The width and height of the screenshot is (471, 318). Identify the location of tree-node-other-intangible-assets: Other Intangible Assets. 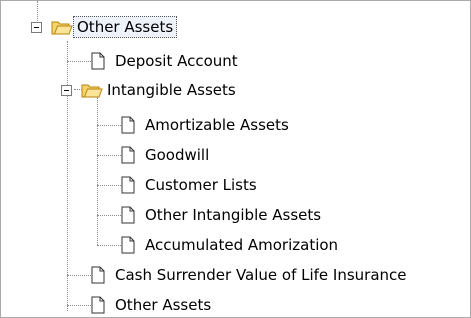
(222, 215).